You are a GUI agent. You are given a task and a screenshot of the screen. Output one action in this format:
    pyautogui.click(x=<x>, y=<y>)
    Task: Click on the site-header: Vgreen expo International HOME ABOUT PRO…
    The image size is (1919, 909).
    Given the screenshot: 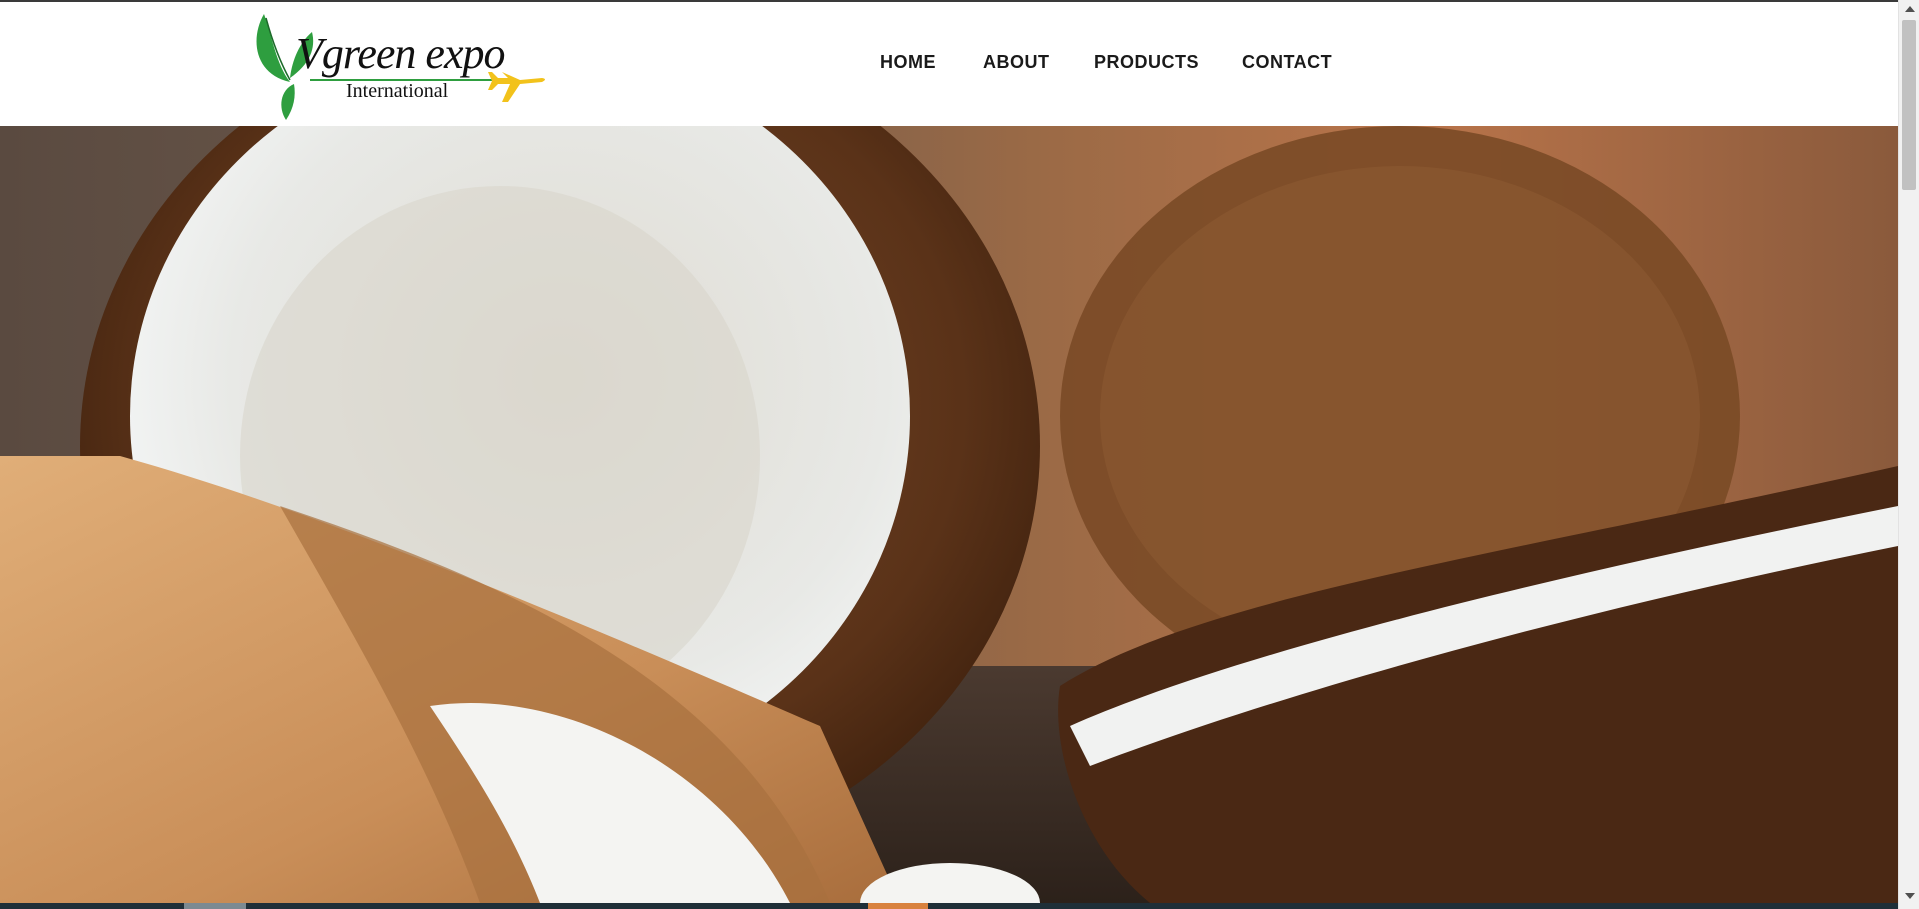 What is the action you would take?
    pyautogui.click(x=949, y=64)
    